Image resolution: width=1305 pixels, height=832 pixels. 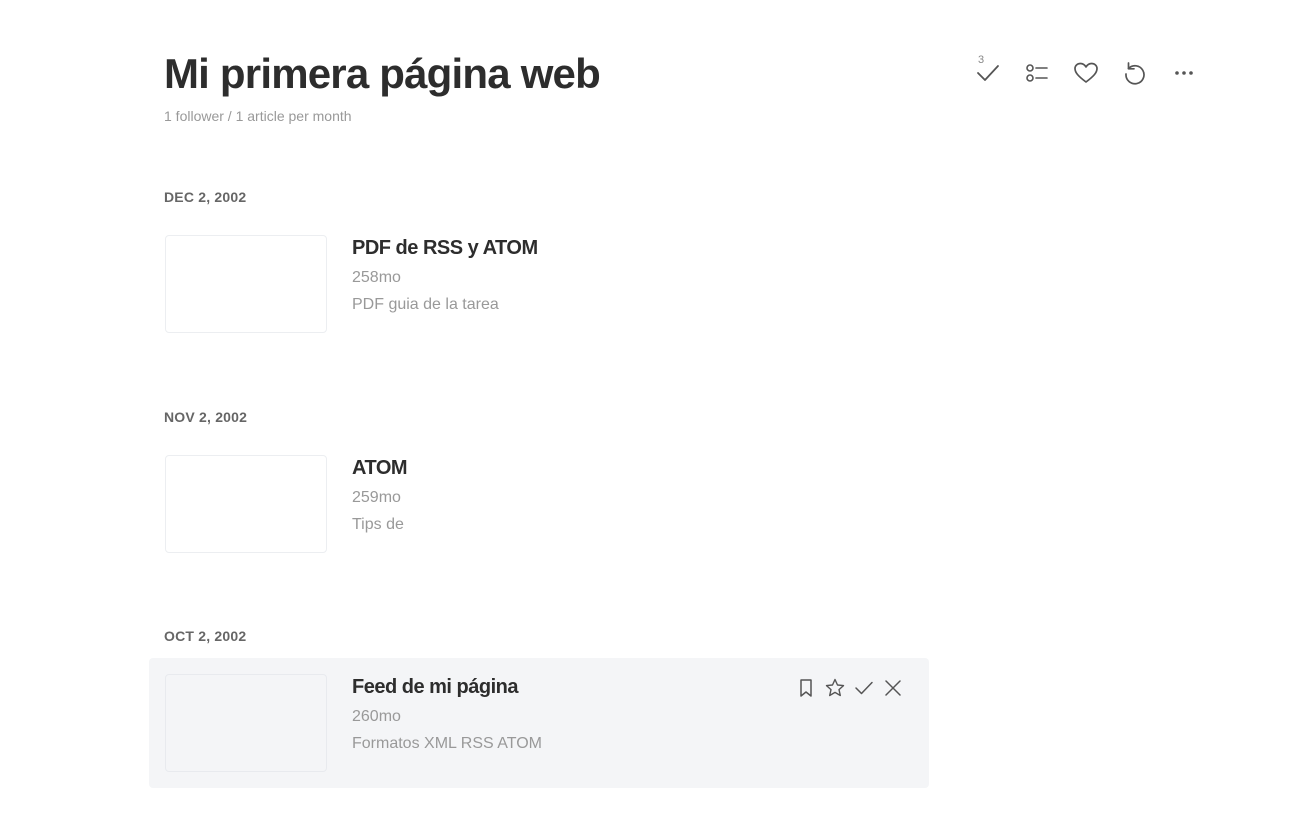 I want to click on entry-title: PDF de RSS y ATOM, so click(x=445, y=248).